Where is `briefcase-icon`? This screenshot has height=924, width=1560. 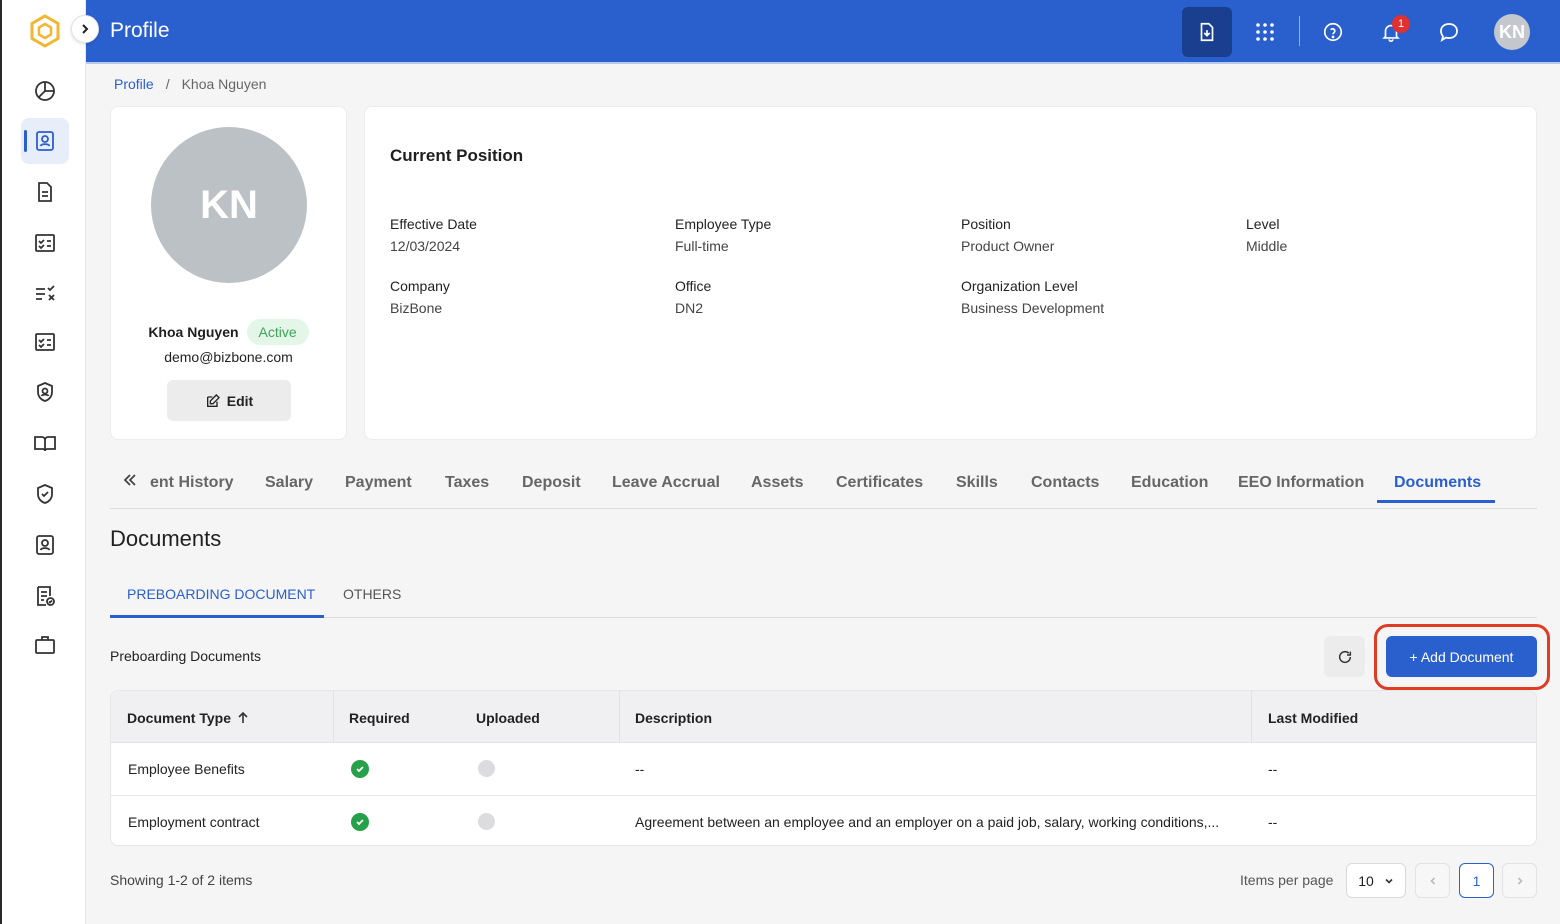 briefcase-icon is located at coordinates (45, 645).